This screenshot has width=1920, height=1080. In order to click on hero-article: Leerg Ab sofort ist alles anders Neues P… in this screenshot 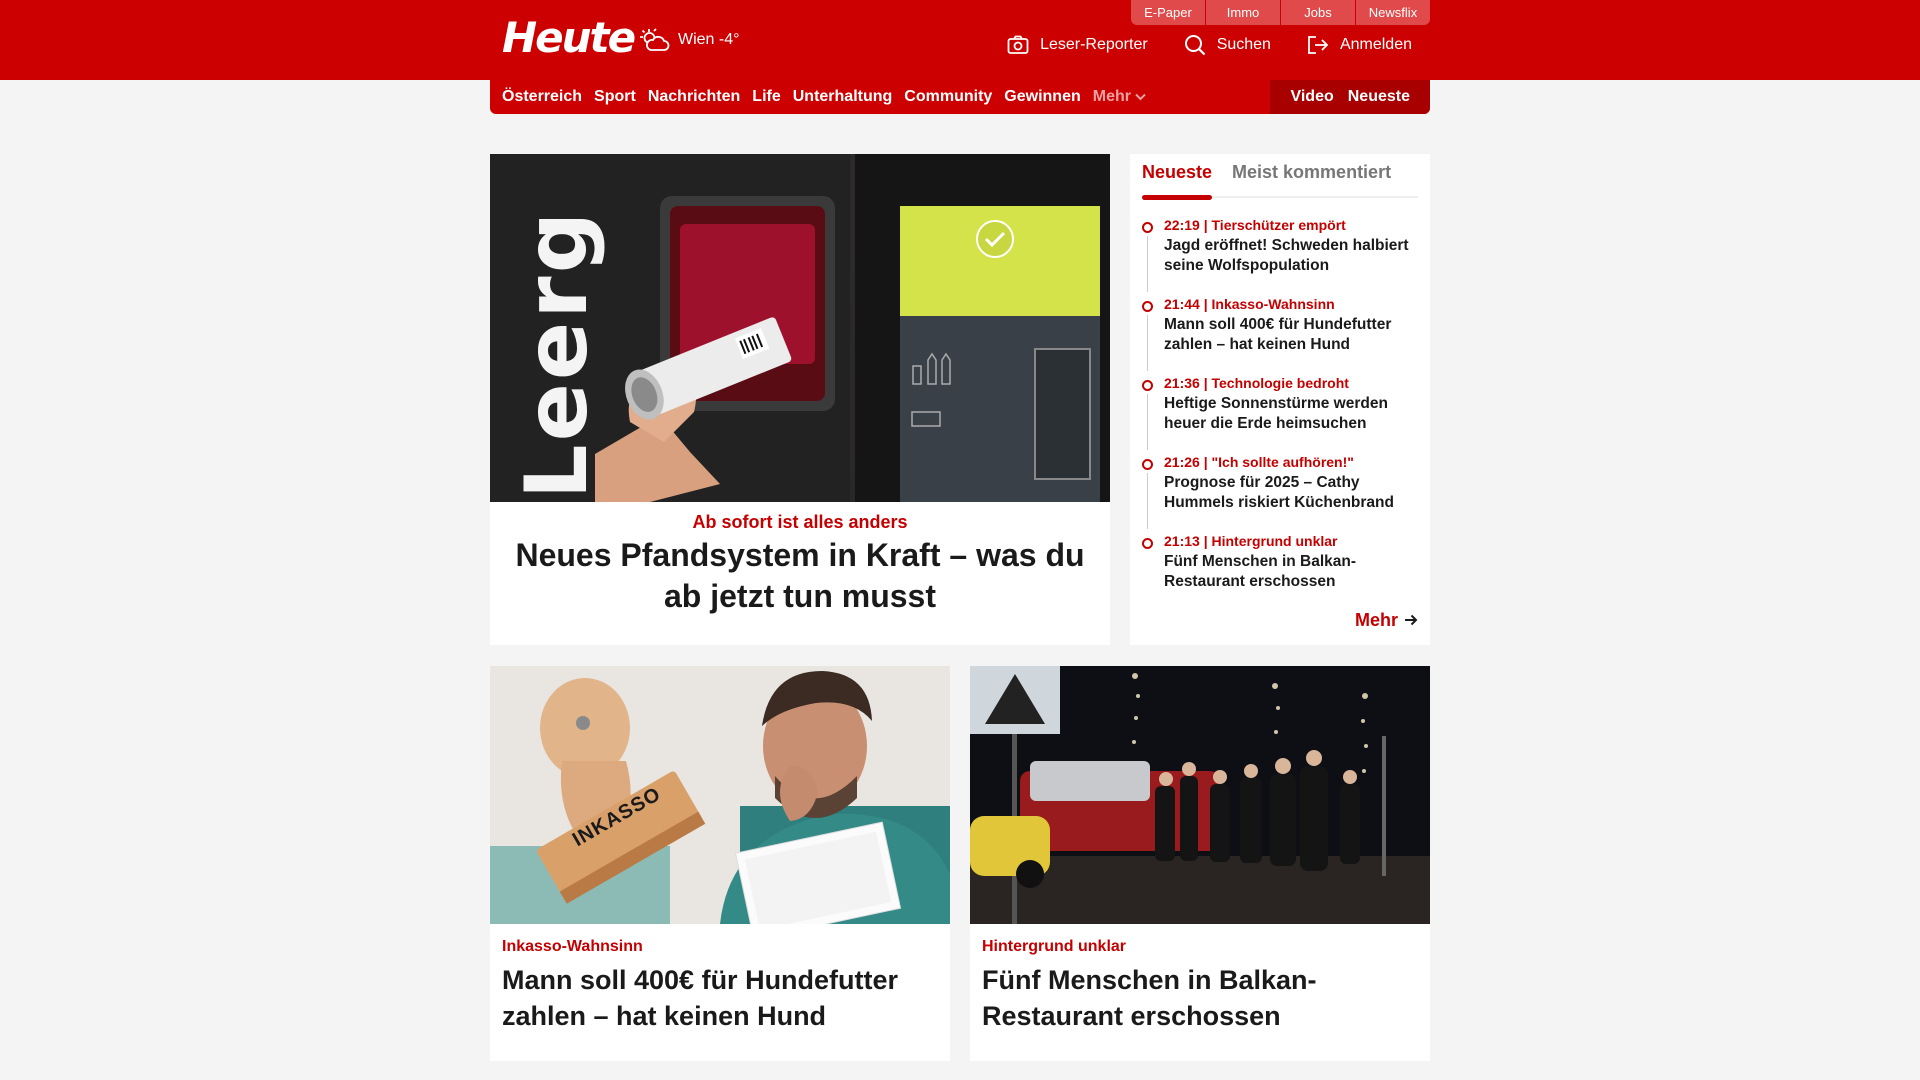, I will do `click(800, 399)`.